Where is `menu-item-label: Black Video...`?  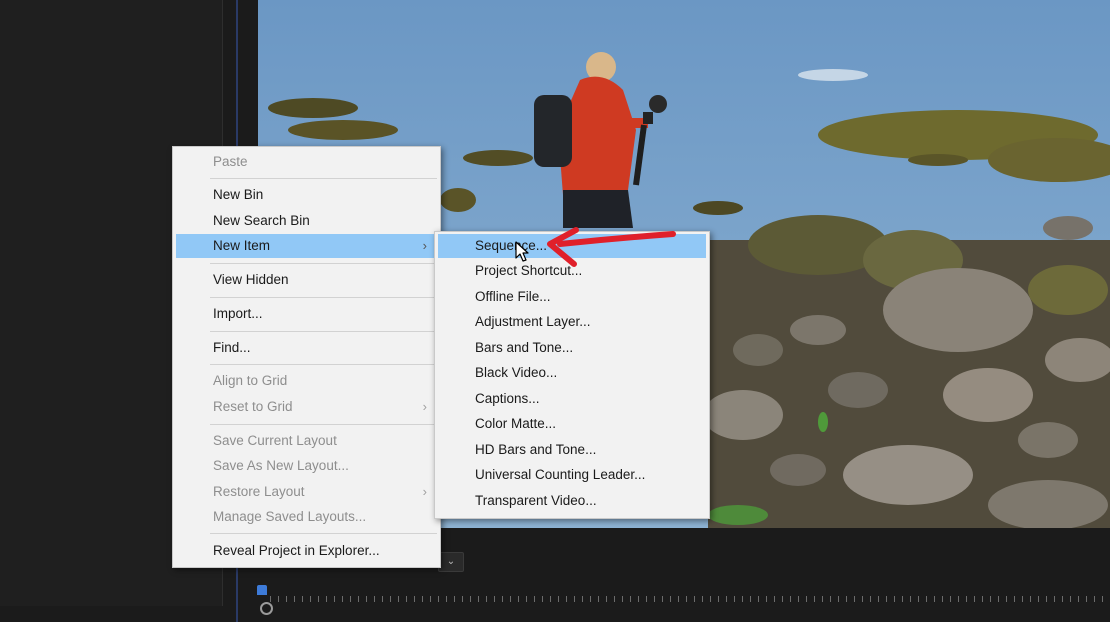 menu-item-label: Black Video... is located at coordinates (516, 372).